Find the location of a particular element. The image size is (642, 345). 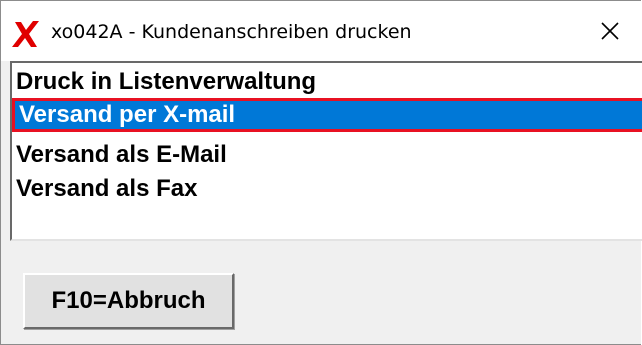

window-title: xo042A - Kundenanschreiben drucken is located at coordinates (231, 32).